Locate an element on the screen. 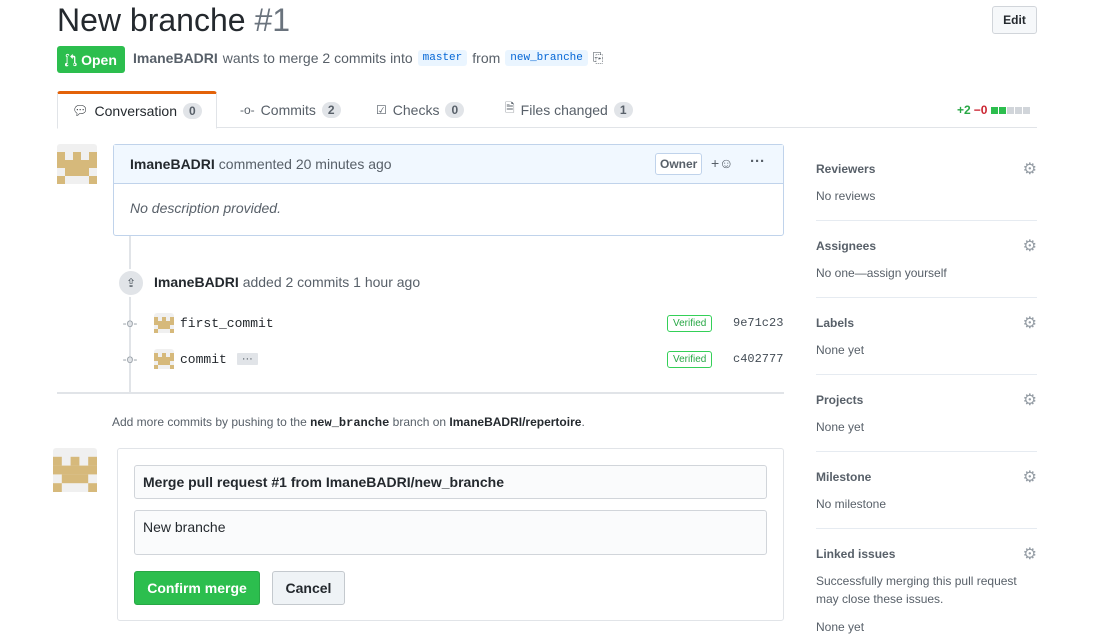  event-text: added 2 commits 1 hour ago is located at coordinates (331, 282).